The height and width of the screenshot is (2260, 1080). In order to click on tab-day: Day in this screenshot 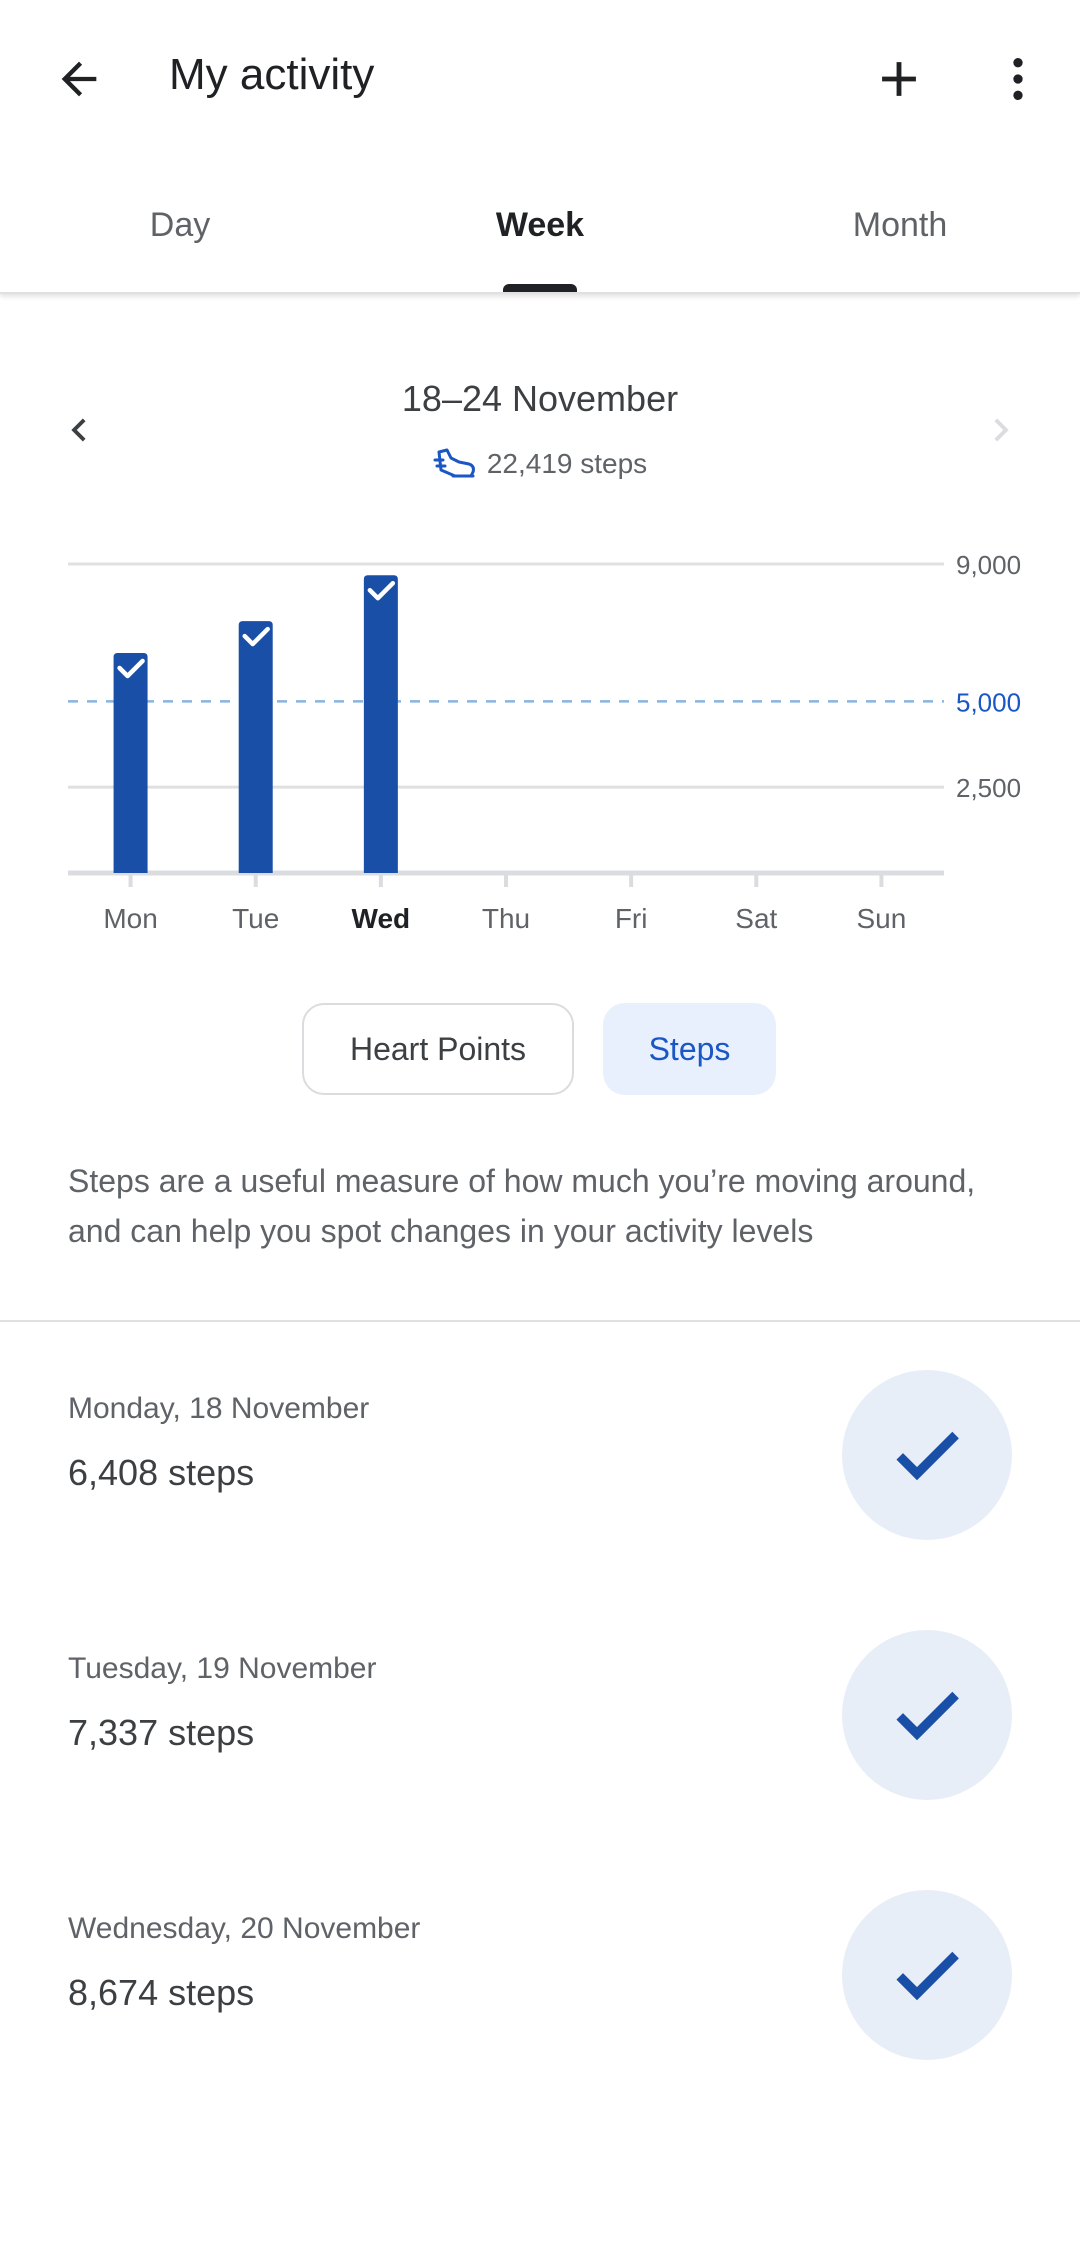, I will do `click(180, 225)`.